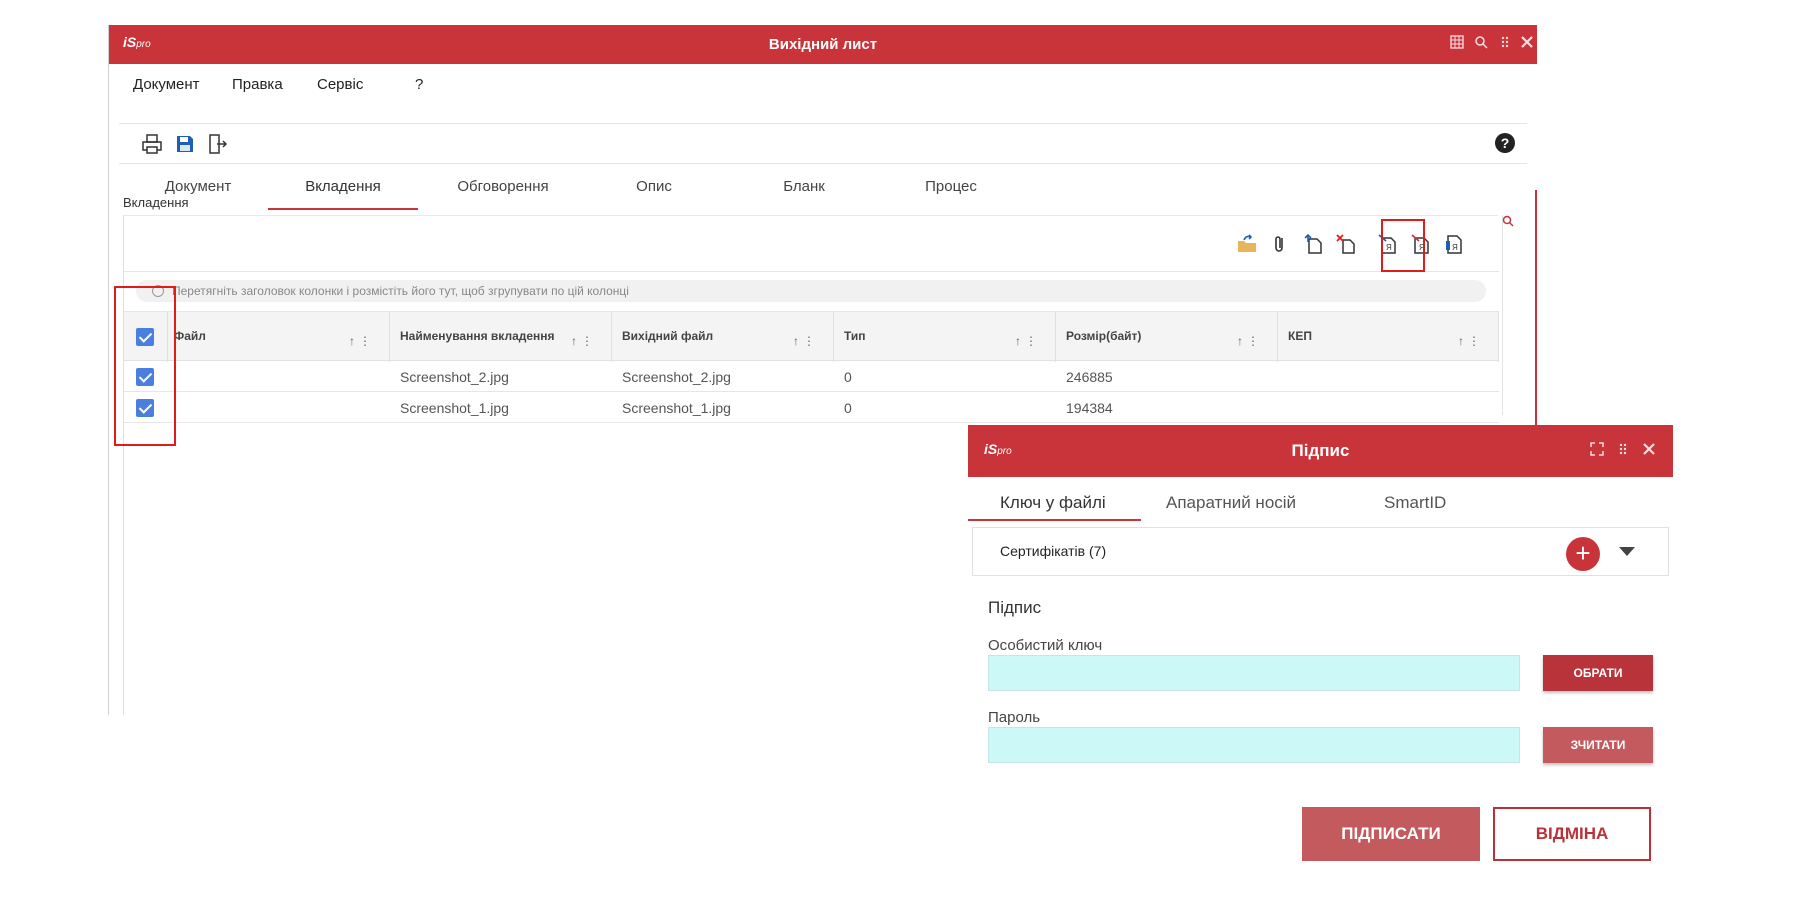 The width and height of the screenshot is (1800, 900). I want to click on paperclip-icon, so click(1280, 244).